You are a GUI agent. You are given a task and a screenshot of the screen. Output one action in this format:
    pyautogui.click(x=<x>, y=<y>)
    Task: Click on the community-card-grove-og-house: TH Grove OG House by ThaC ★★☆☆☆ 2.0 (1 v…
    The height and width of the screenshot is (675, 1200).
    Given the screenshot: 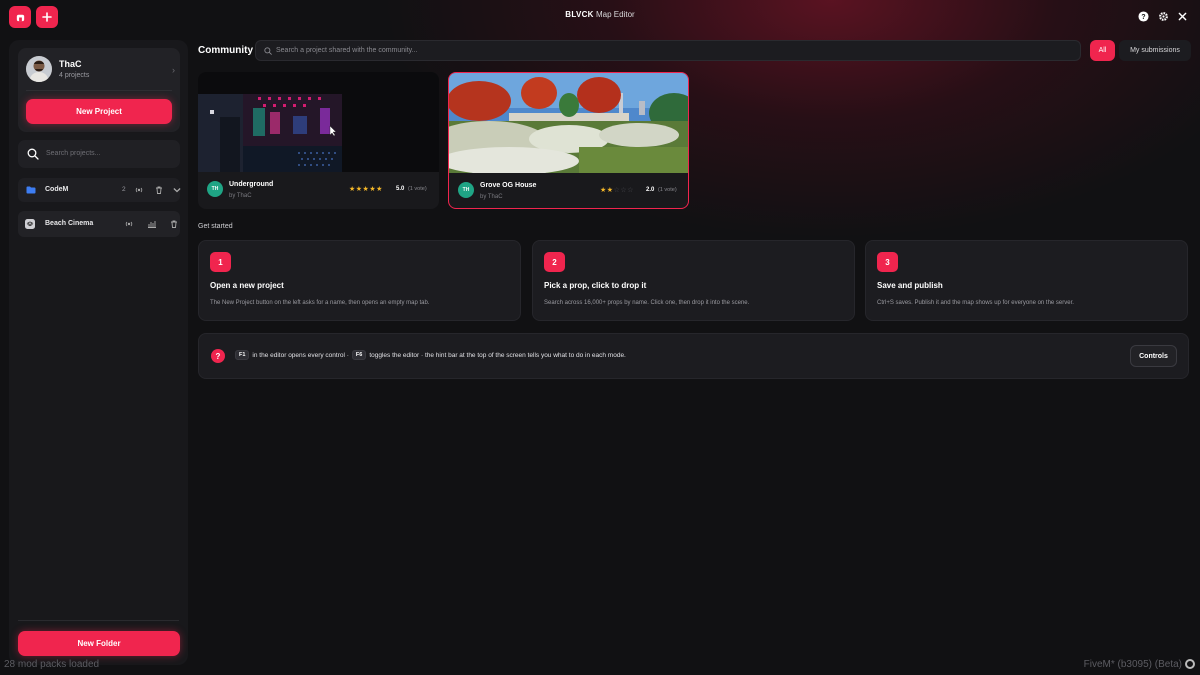 What is the action you would take?
    pyautogui.click(x=568, y=140)
    